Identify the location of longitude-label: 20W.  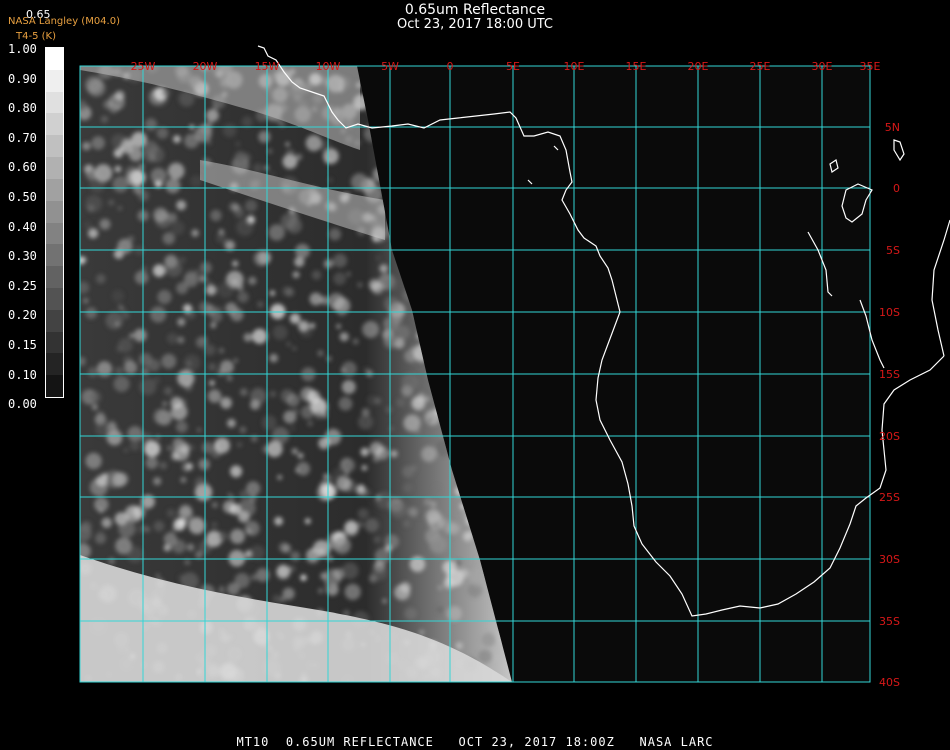
(205, 66).